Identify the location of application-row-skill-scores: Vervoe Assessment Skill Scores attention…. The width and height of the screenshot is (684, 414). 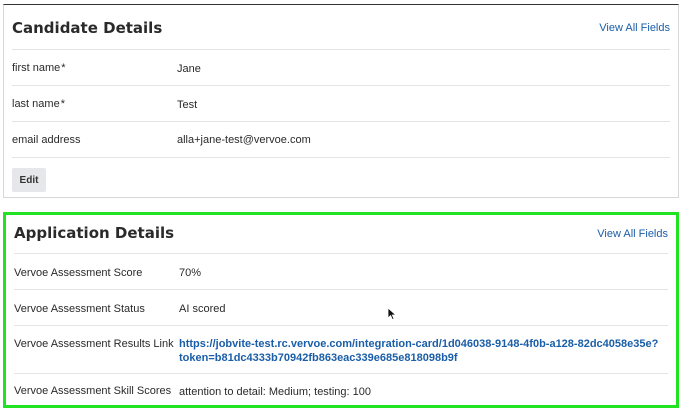
(341, 389).